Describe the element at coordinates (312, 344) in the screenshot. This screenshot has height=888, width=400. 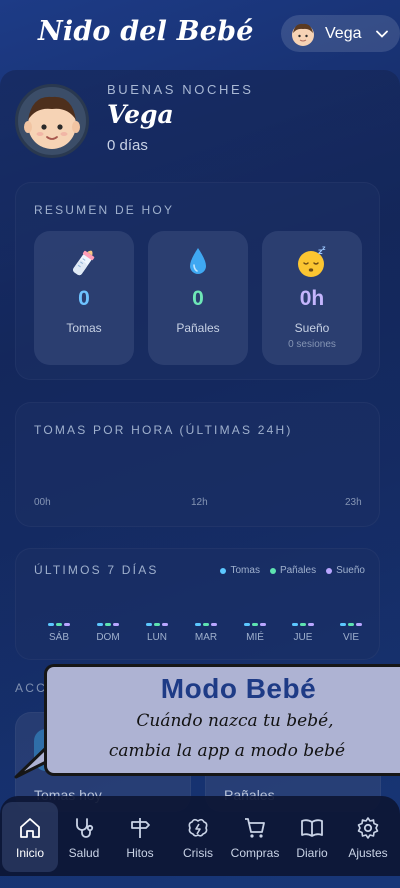
I see `stat-sub: 0 sesiones` at that location.